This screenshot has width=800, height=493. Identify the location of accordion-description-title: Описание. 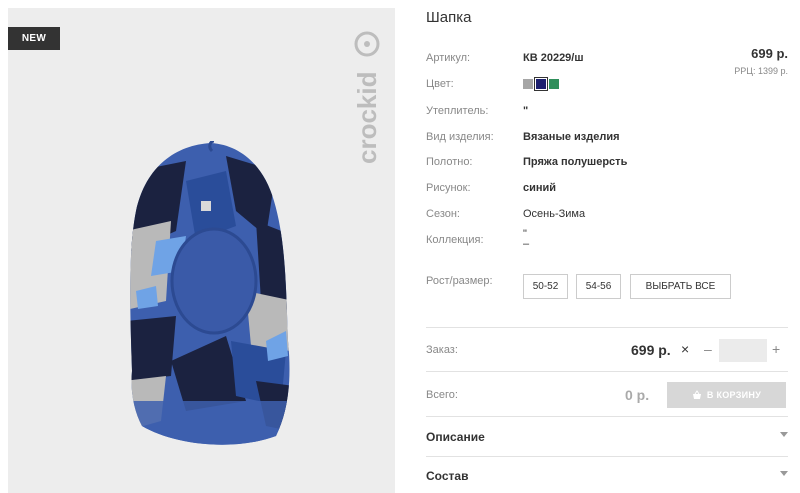
(455, 437).